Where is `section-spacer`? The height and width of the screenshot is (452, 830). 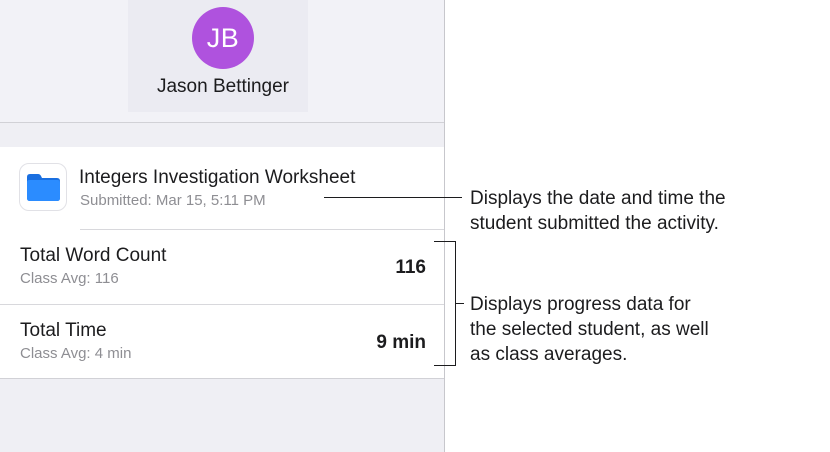 section-spacer is located at coordinates (222, 135).